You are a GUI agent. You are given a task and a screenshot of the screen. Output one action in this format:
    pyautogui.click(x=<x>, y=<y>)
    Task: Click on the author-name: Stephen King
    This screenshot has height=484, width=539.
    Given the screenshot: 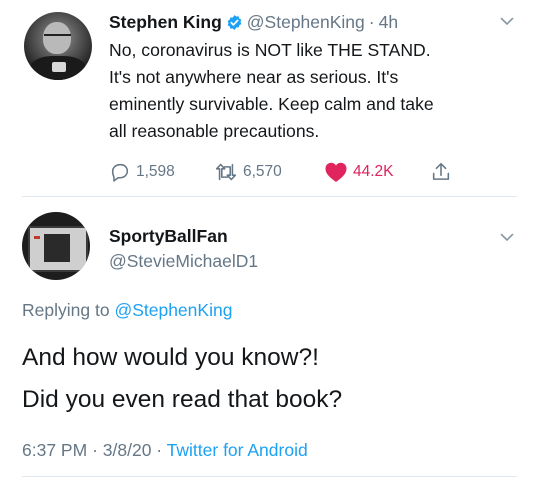 What is the action you would take?
    pyautogui.click(x=165, y=22)
    